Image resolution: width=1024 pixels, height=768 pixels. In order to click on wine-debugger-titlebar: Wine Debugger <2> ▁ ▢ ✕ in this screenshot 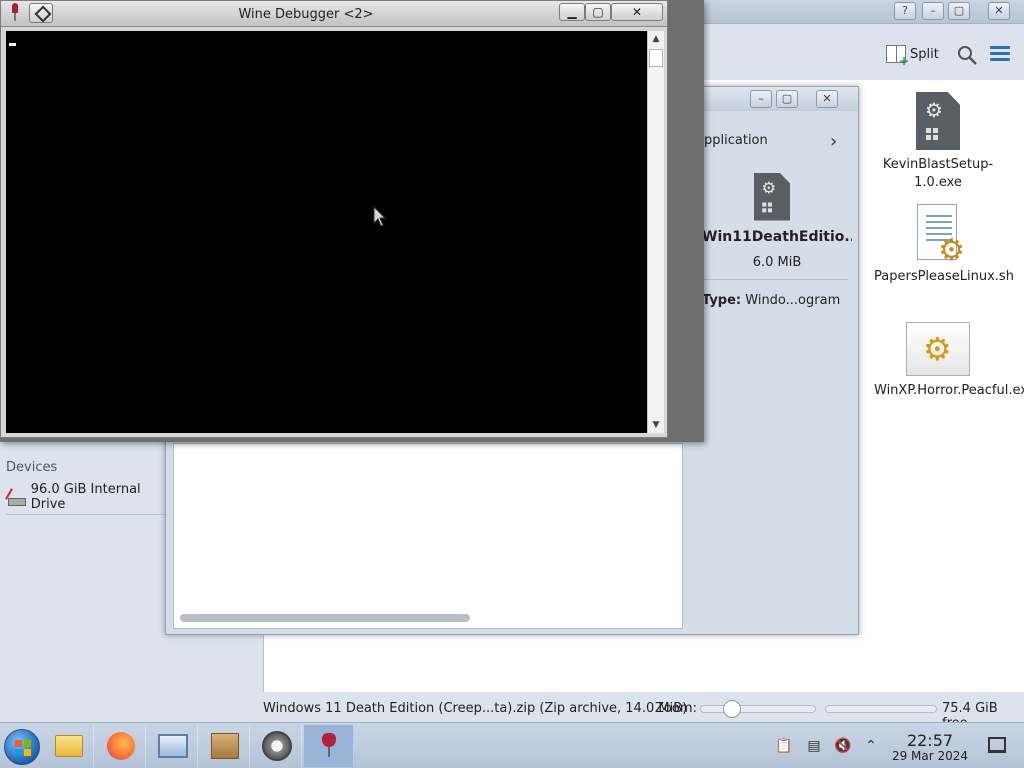, I will do `click(334, 14)`.